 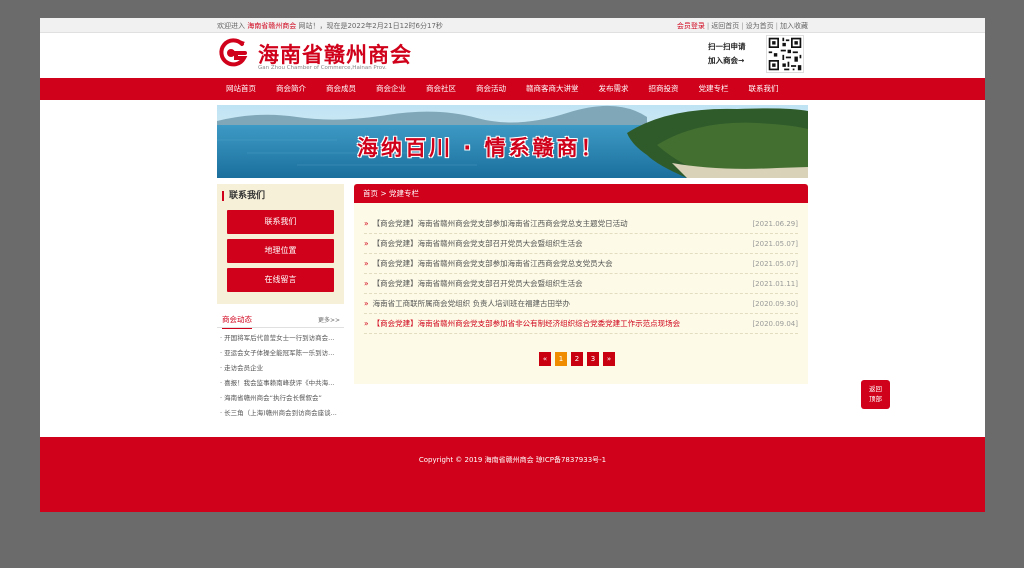 What do you see at coordinates (512, 460) in the screenshot?
I see `copyright-text: Copyright © 2019 海南省赣州商会 琼ICP备7837933号-1` at bounding box center [512, 460].